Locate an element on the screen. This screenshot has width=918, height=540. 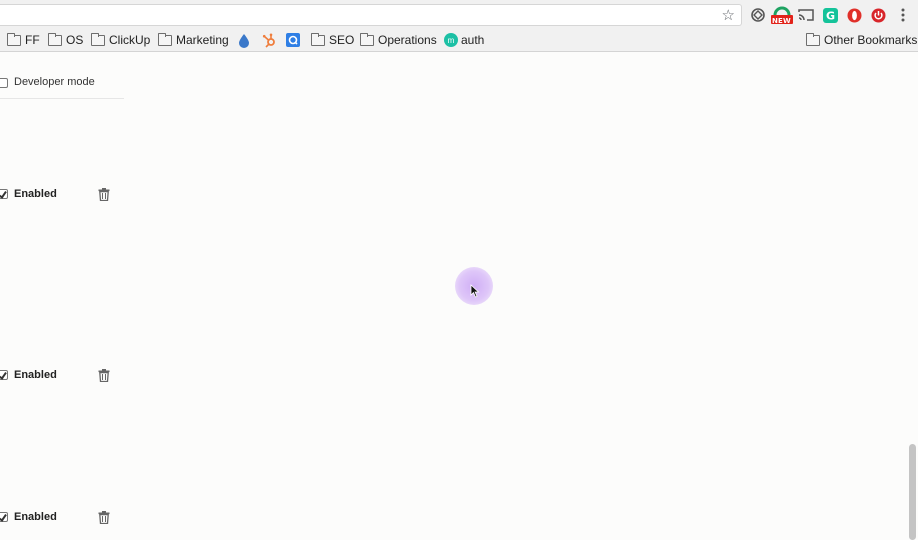
bookmark-label: FF is located at coordinates (32, 40).